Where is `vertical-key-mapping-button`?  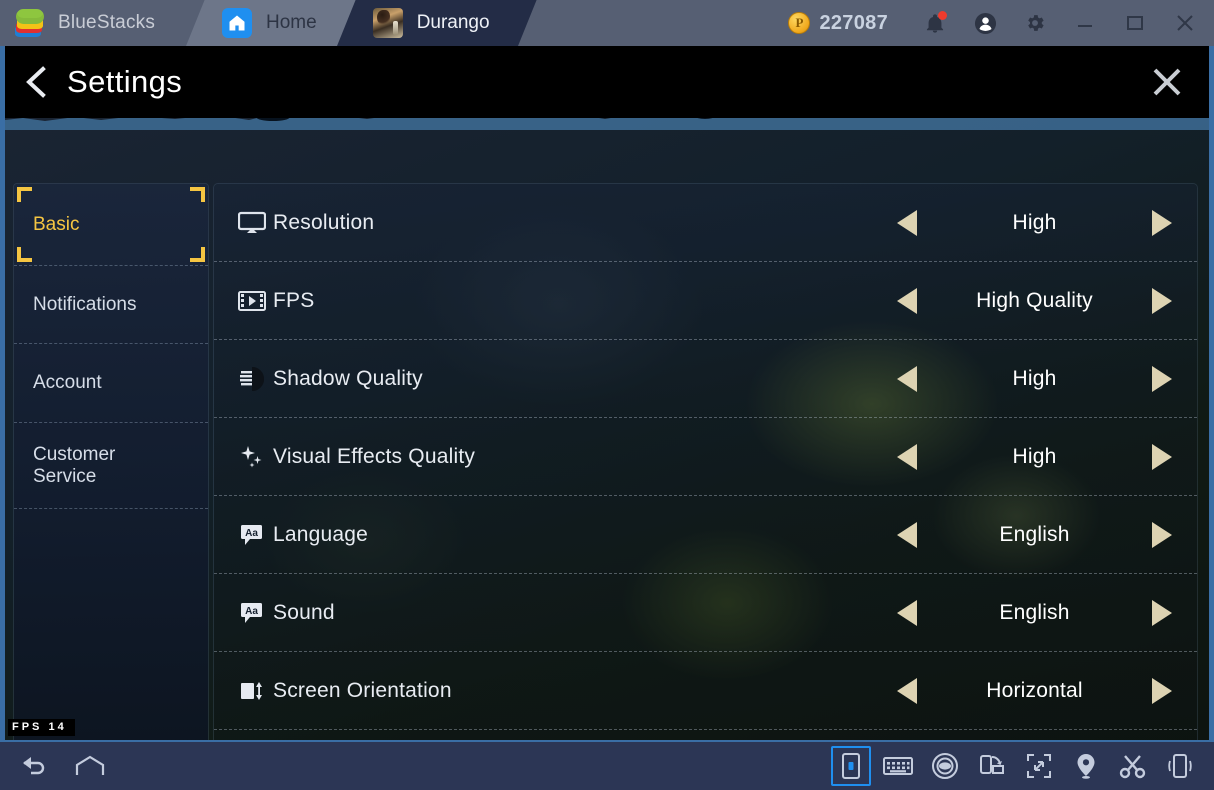 vertical-key-mapping-button is located at coordinates (851, 766).